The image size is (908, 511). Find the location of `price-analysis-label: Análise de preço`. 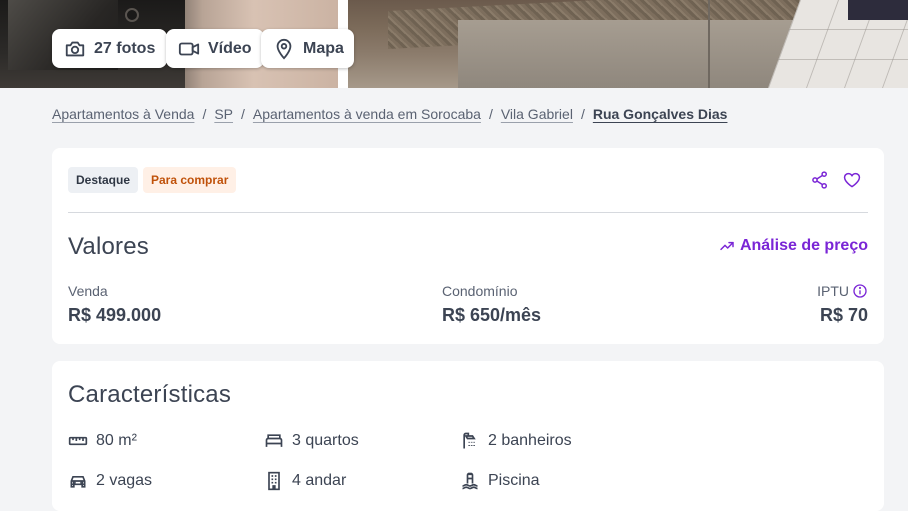

price-analysis-label: Análise de preço is located at coordinates (803, 245).